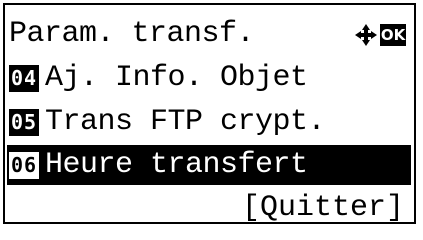 This screenshot has height=240, width=423. Describe the element at coordinates (24, 78) in the screenshot. I see `menu-item-number: 04` at that location.